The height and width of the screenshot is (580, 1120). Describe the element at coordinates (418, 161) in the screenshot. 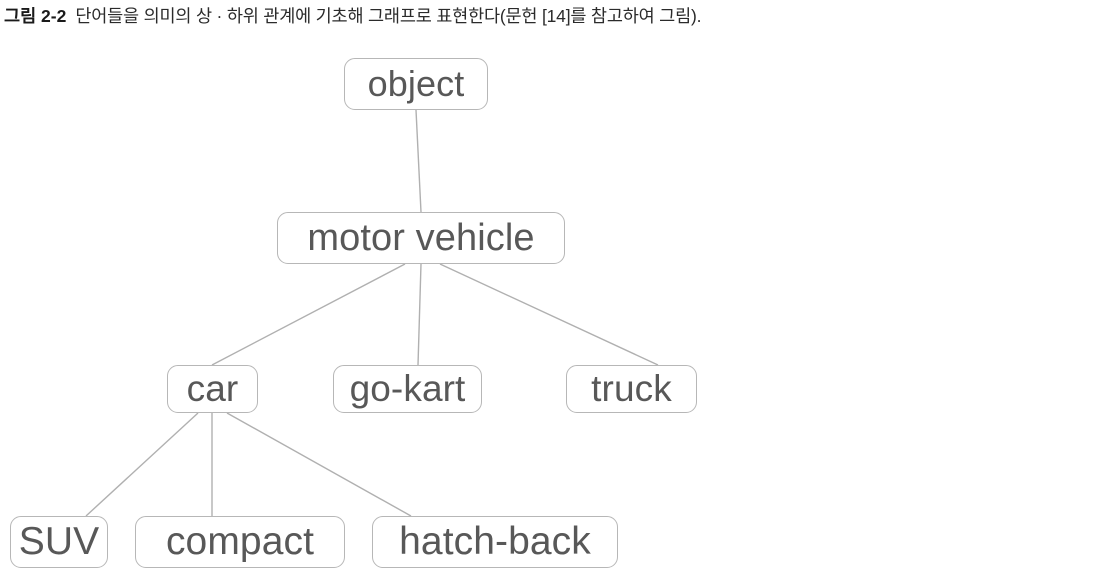

I see `edge-object-to-motor` at that location.